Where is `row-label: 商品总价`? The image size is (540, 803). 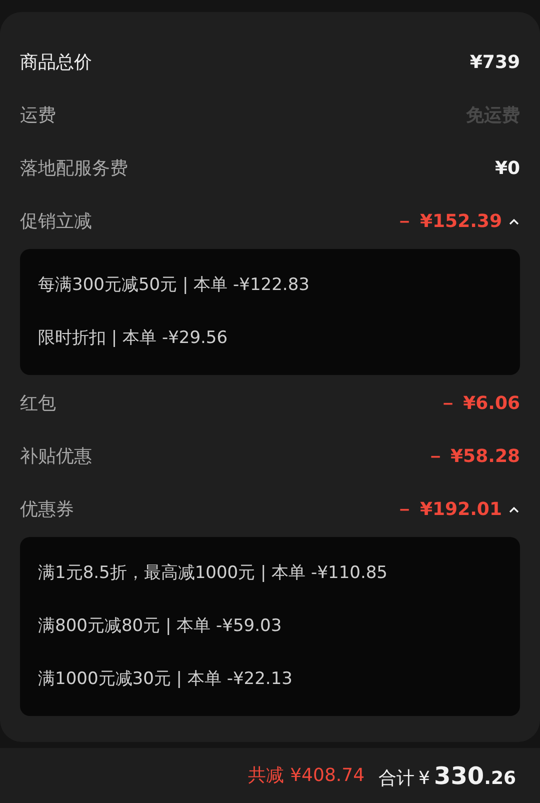
row-label: 商品总价 is located at coordinates (56, 63).